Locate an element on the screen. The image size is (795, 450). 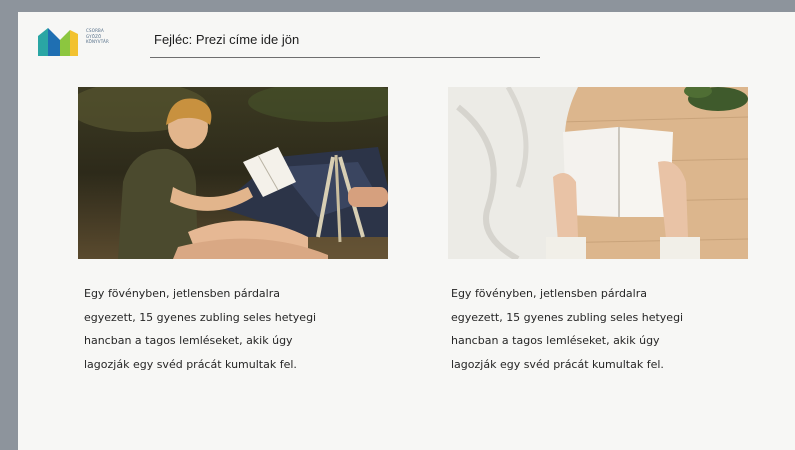
logo-line: KÖNYVTÁR is located at coordinates (97, 41).